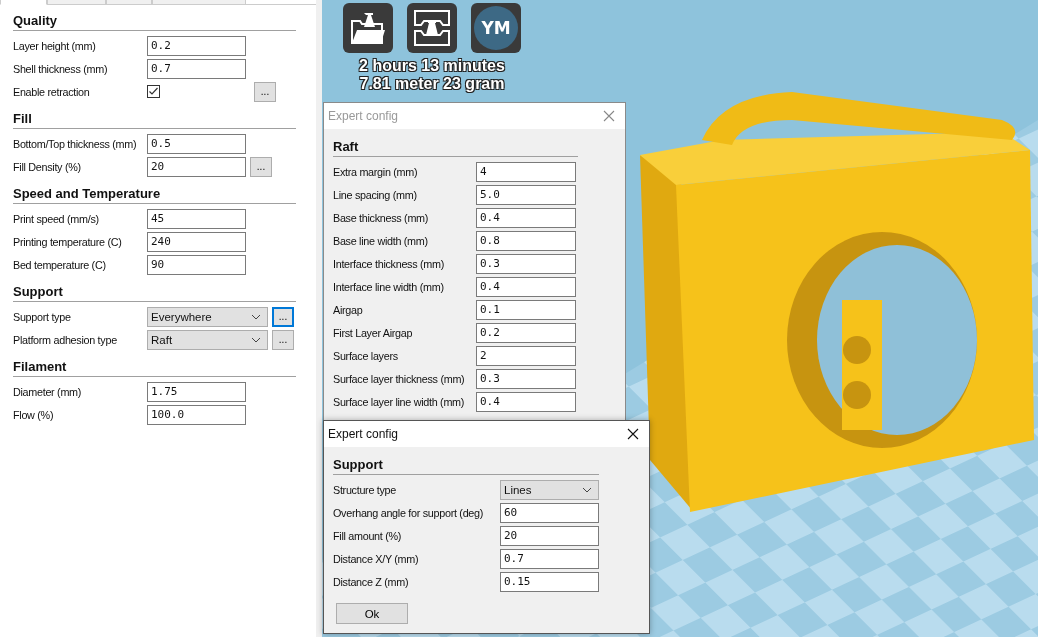  I want to click on setting-label: Overhang angle for support (deg), so click(409, 512).